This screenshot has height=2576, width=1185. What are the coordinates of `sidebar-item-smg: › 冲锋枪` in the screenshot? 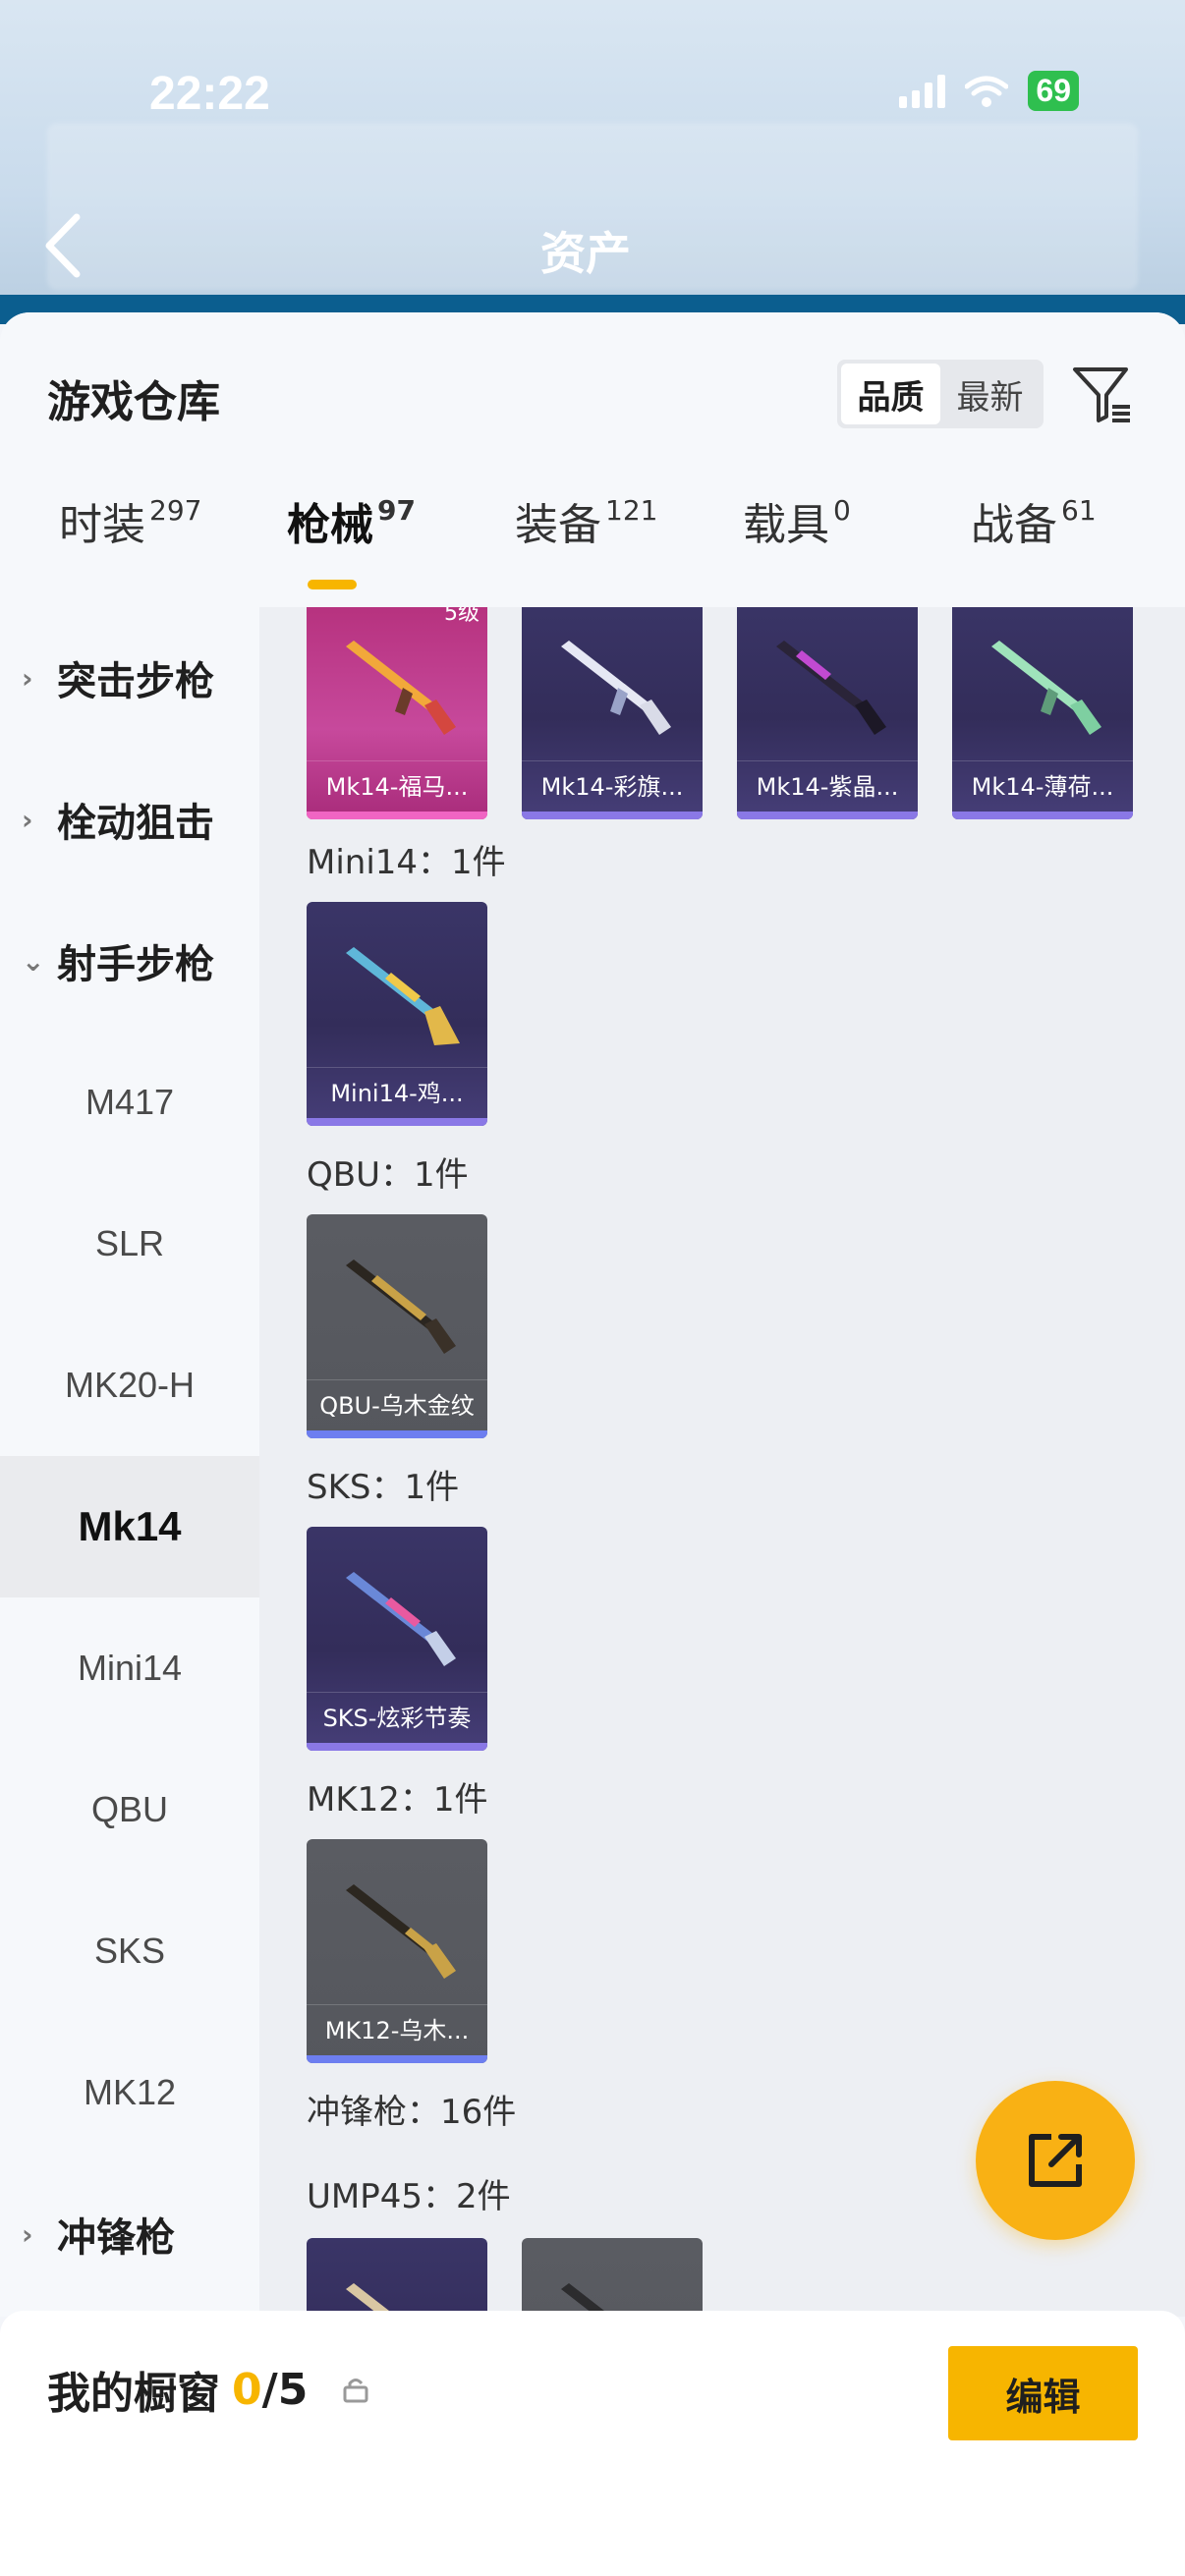 It's located at (130, 2234).